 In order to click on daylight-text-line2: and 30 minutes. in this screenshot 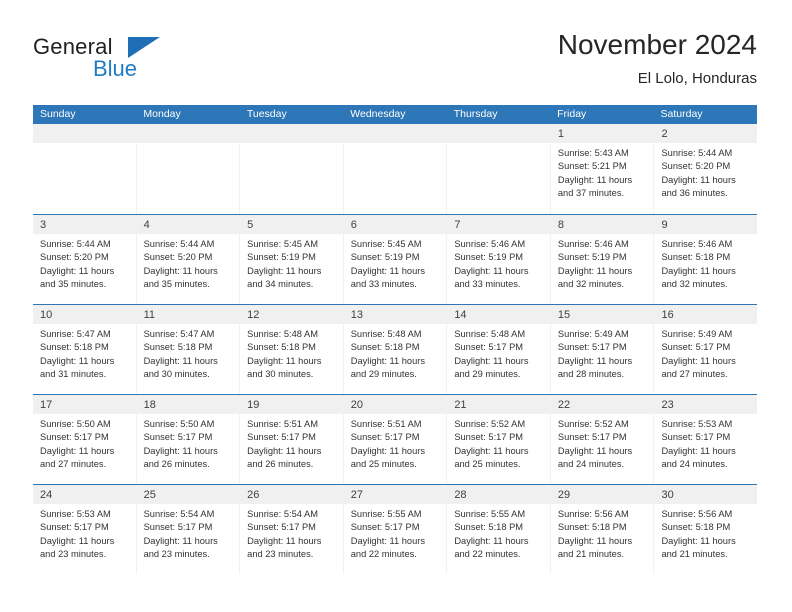, I will do `click(176, 374)`.